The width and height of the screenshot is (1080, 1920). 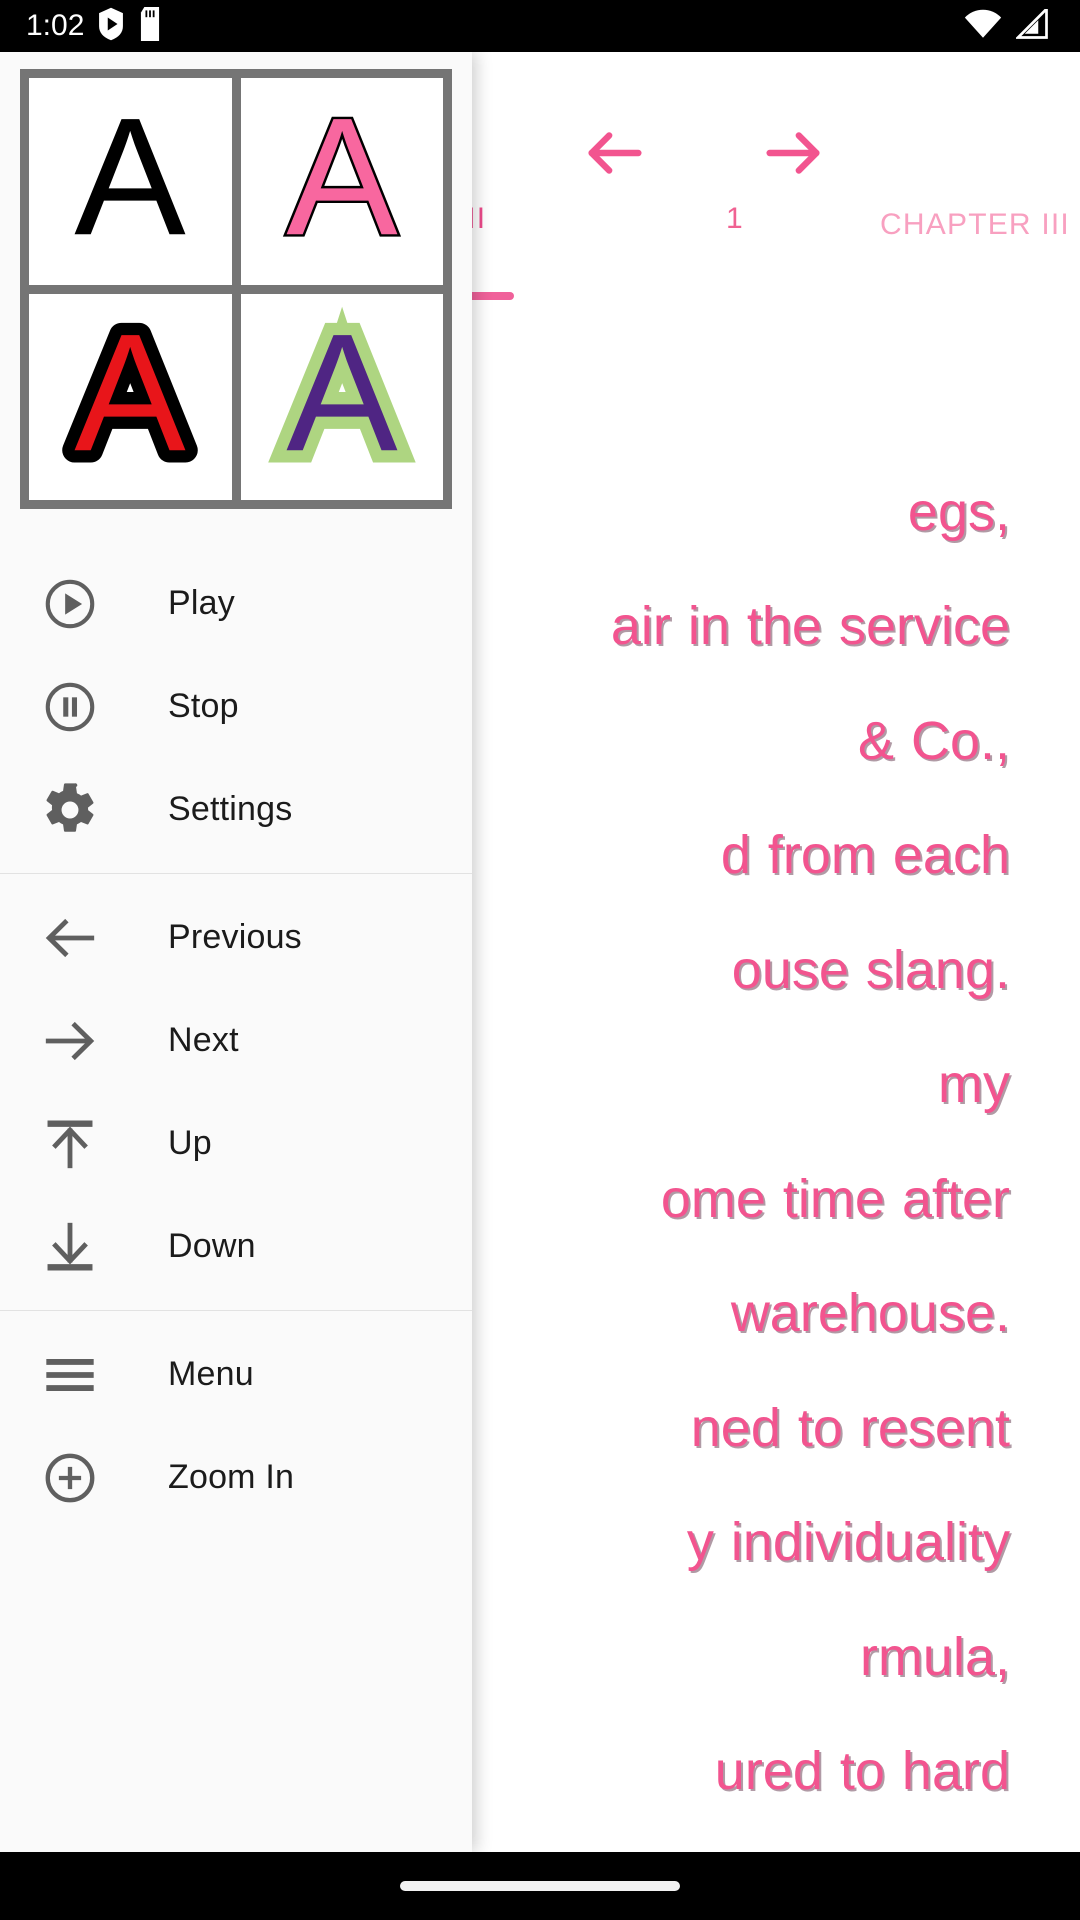 What do you see at coordinates (70, 1375) in the screenshot?
I see `hamburger-menu-icon` at bounding box center [70, 1375].